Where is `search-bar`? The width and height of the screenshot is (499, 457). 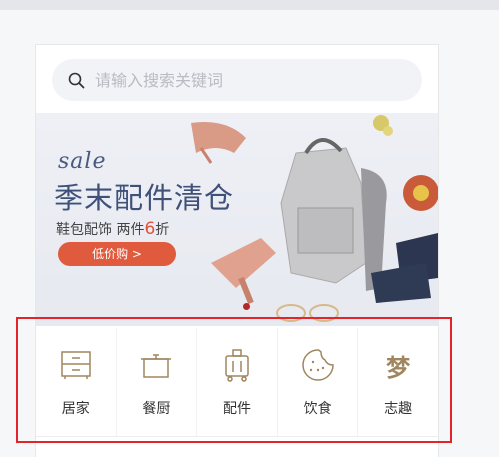 search-bar is located at coordinates (237, 80).